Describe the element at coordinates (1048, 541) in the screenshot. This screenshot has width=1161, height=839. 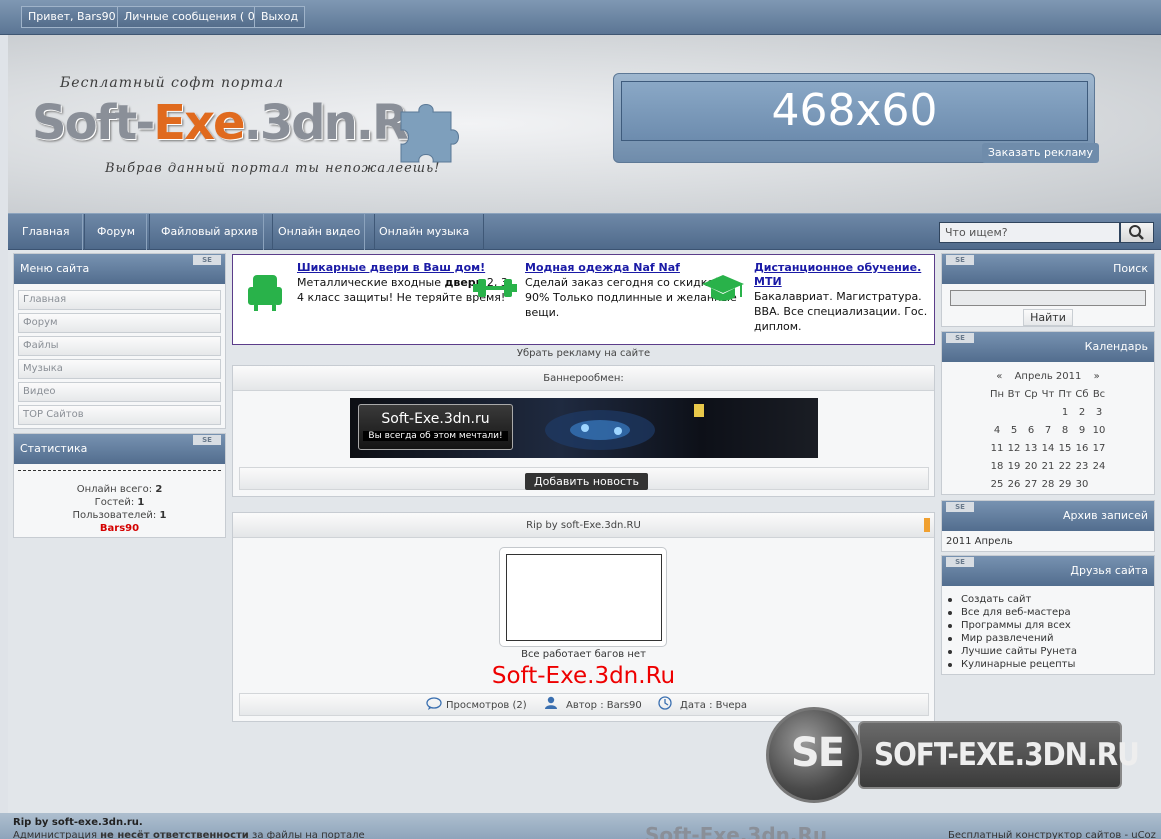
I see `archive-item: 2011 Апрель` at that location.